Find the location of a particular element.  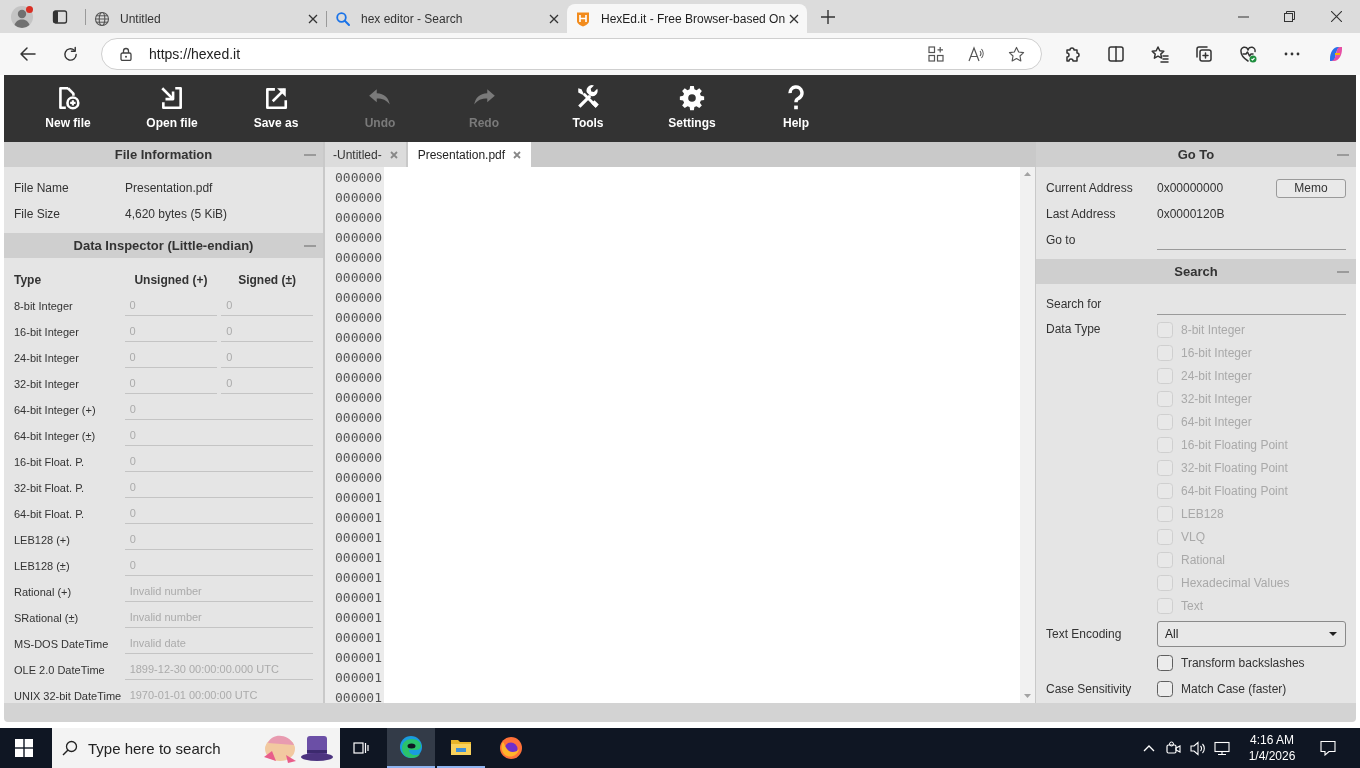

copilot-icon is located at coordinates (1336, 54).